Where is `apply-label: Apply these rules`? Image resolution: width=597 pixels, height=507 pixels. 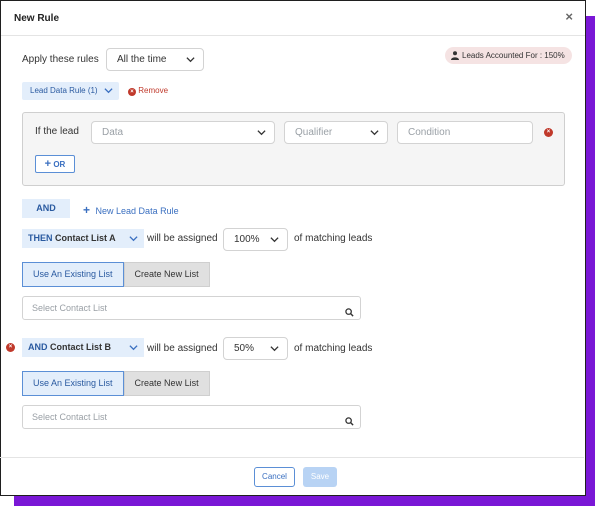 apply-label: Apply these rules is located at coordinates (60, 59).